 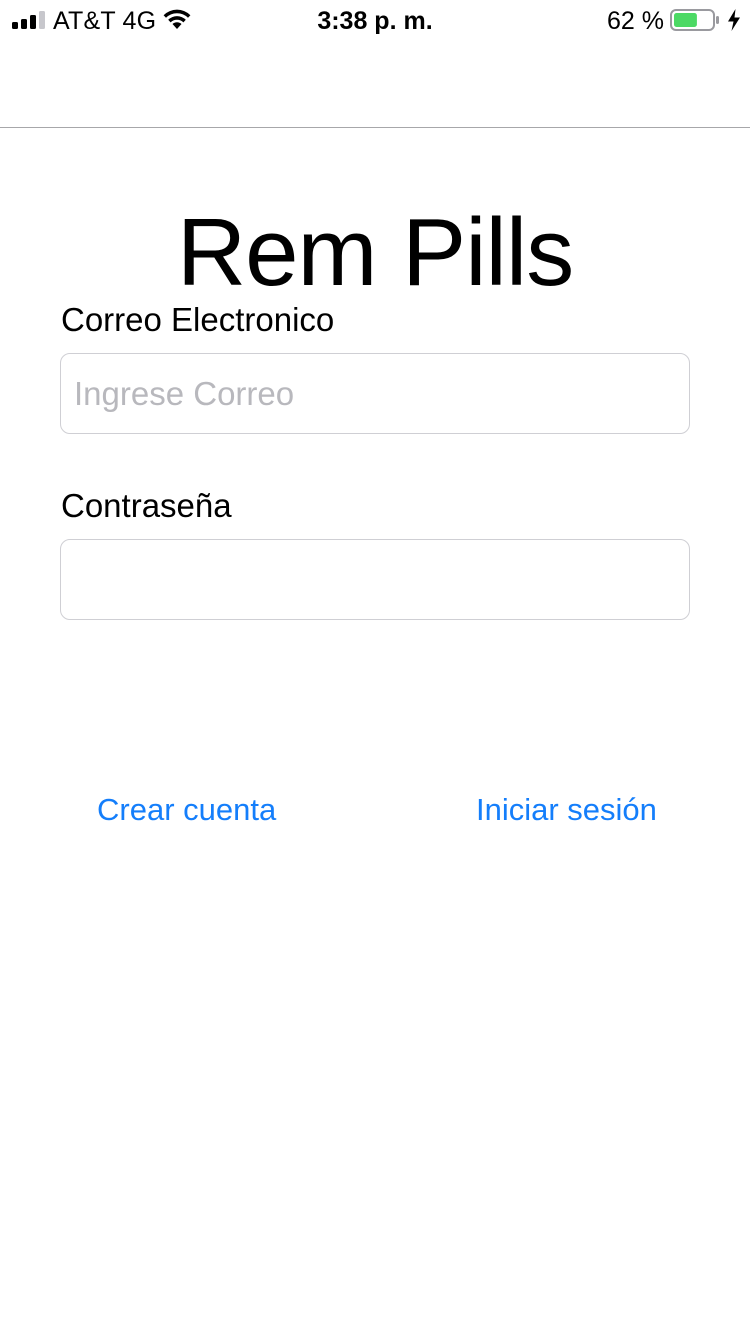 What do you see at coordinates (734, 20) in the screenshot?
I see `charging-bolt-icon` at bounding box center [734, 20].